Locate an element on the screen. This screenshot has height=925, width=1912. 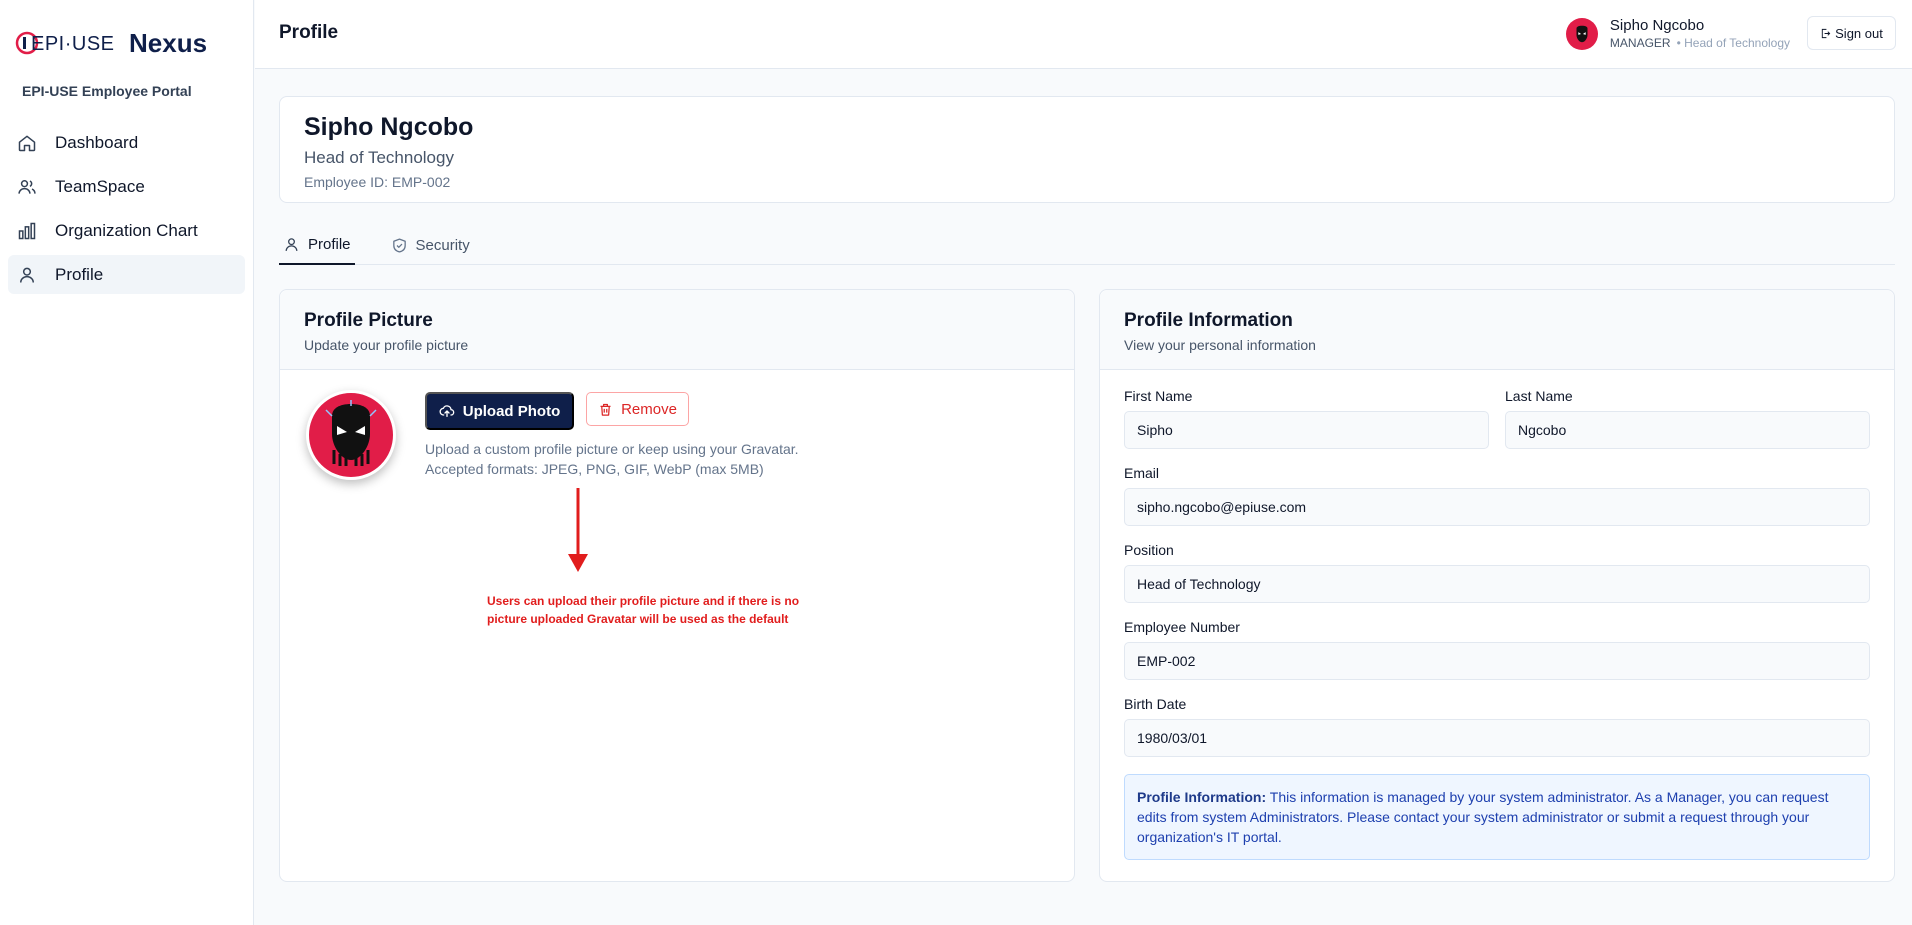
birth-date-field: 1980/03/01 is located at coordinates (1497, 738).